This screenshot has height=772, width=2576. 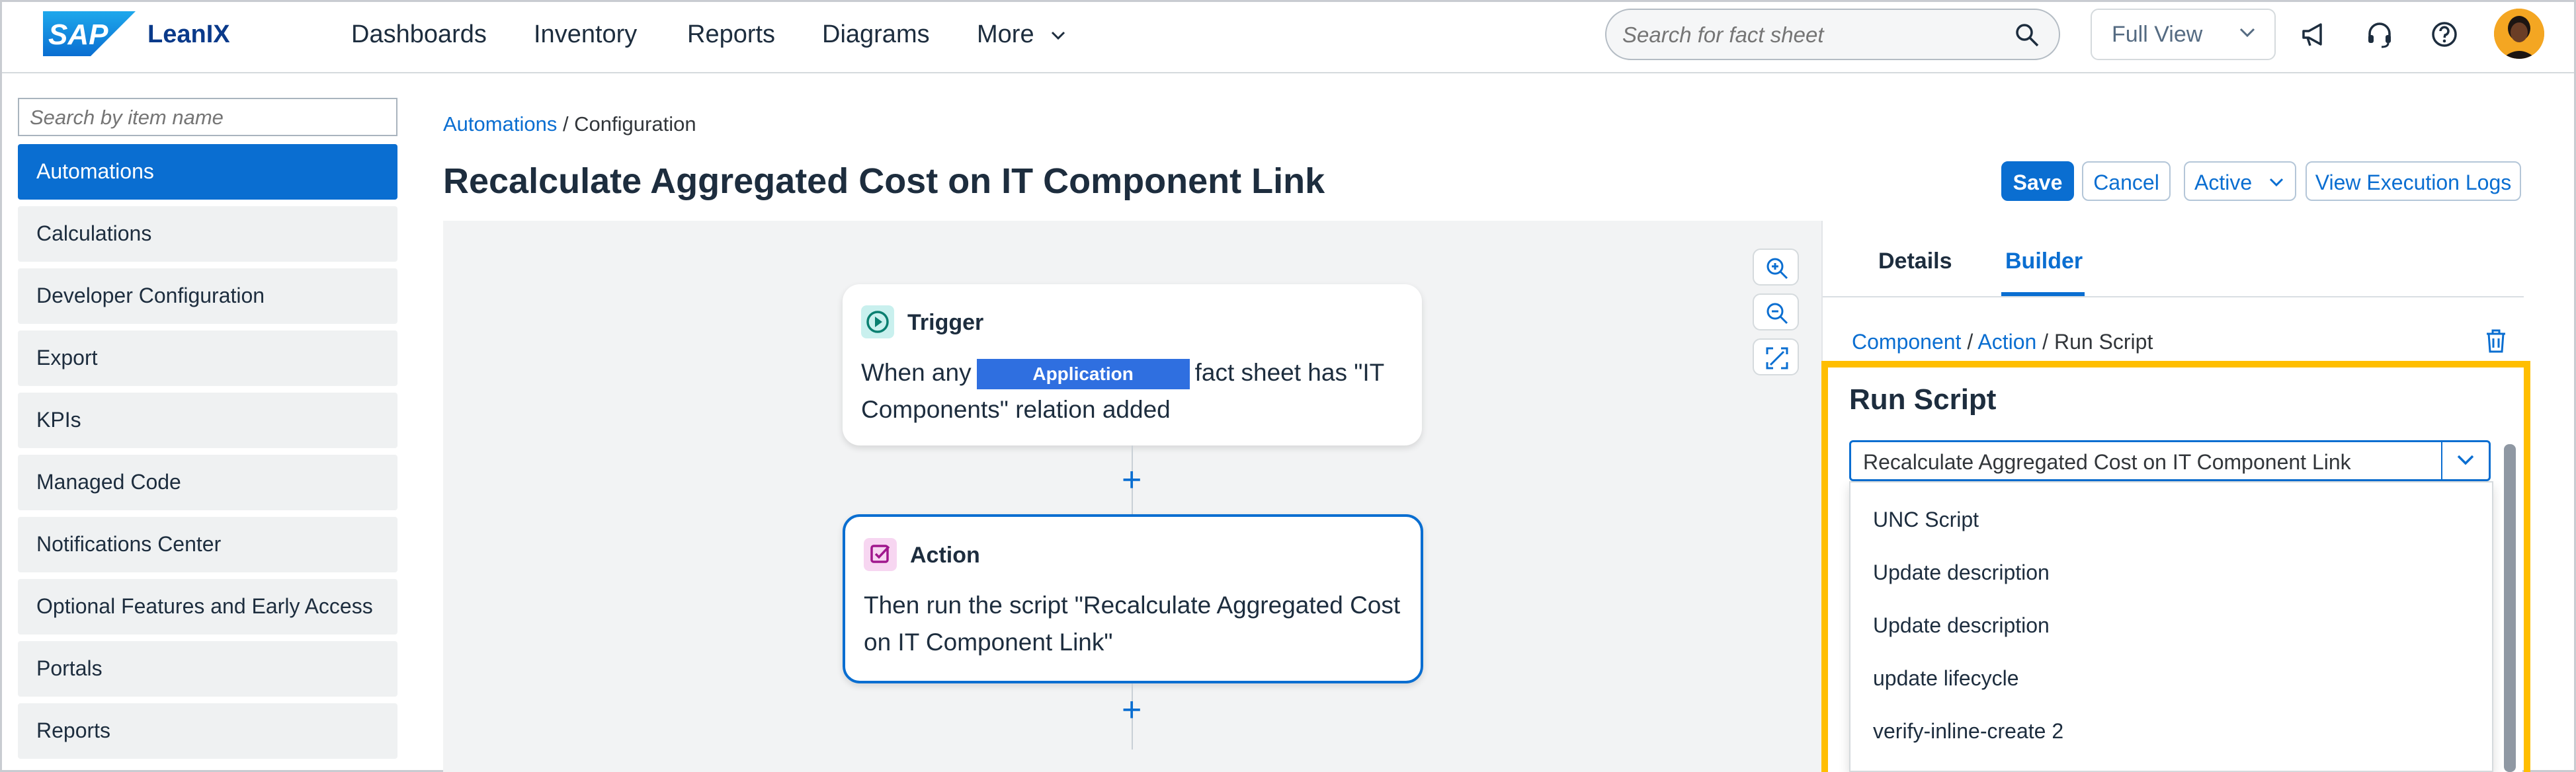 I want to click on headset-icon, so click(x=2379, y=34).